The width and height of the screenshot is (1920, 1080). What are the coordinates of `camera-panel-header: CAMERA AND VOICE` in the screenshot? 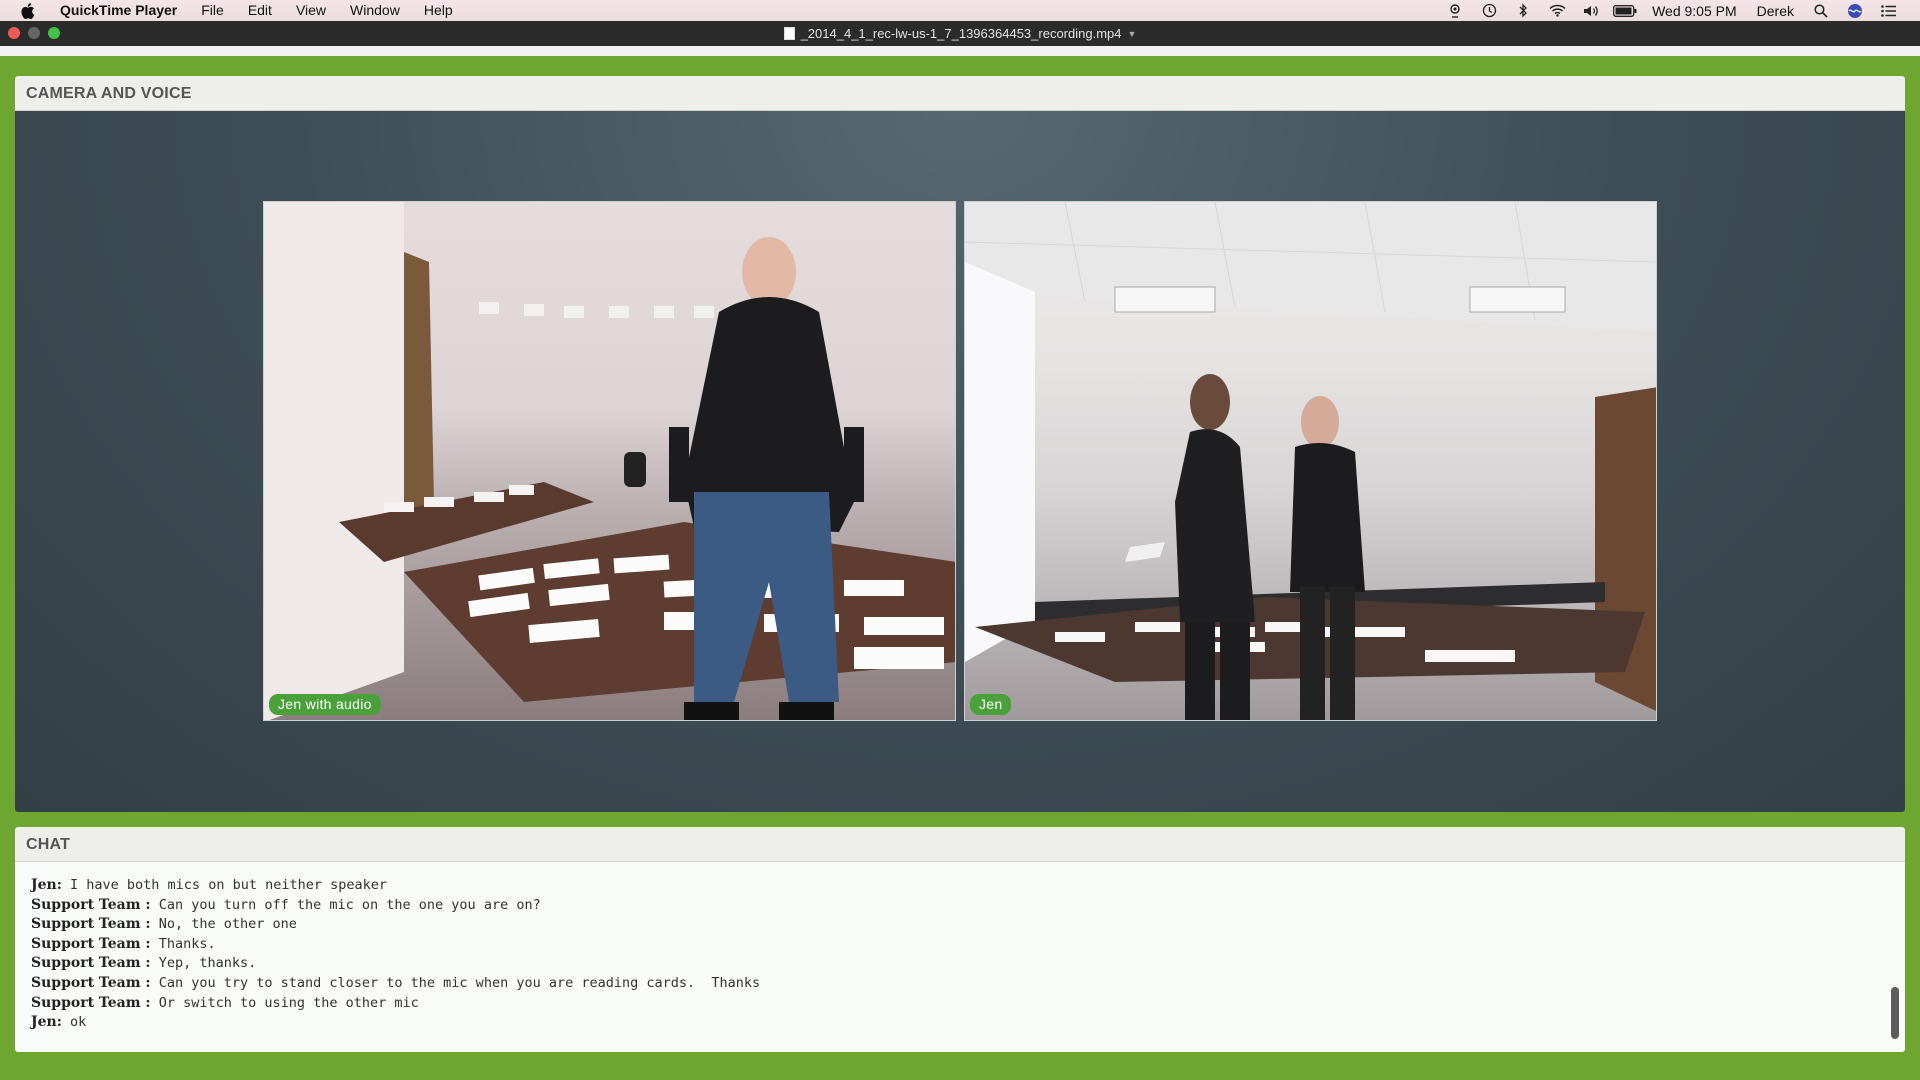 It's located at (960, 93).